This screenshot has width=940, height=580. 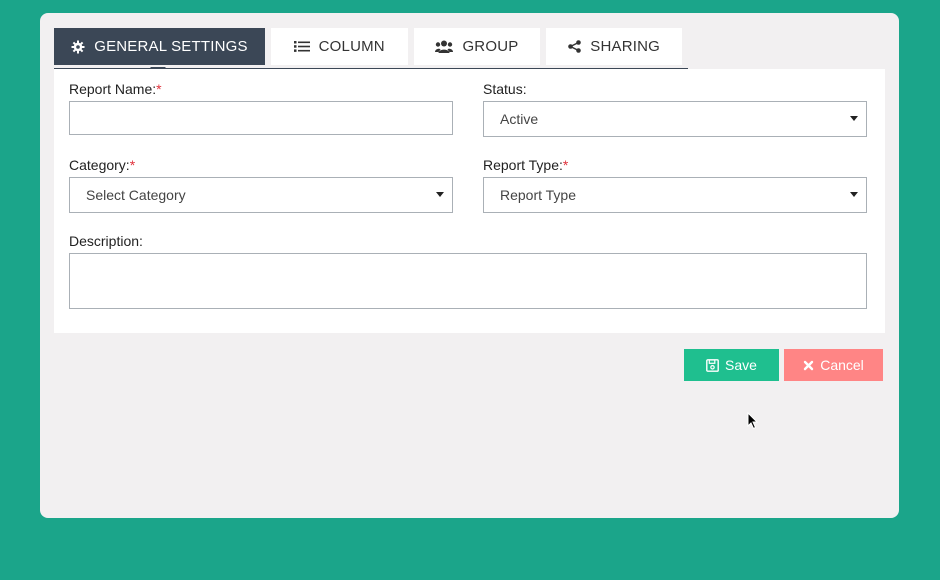 What do you see at coordinates (675, 119) in the screenshot?
I see `status-select: Active` at bounding box center [675, 119].